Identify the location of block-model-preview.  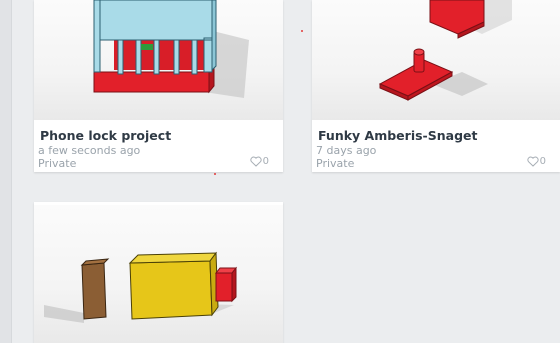
(141, 287).